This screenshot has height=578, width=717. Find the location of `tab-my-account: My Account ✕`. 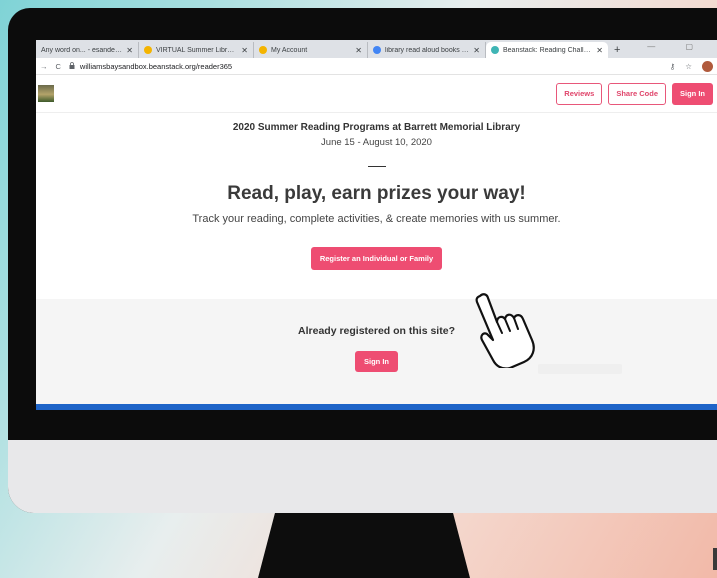

tab-my-account: My Account ✕ is located at coordinates (311, 50).